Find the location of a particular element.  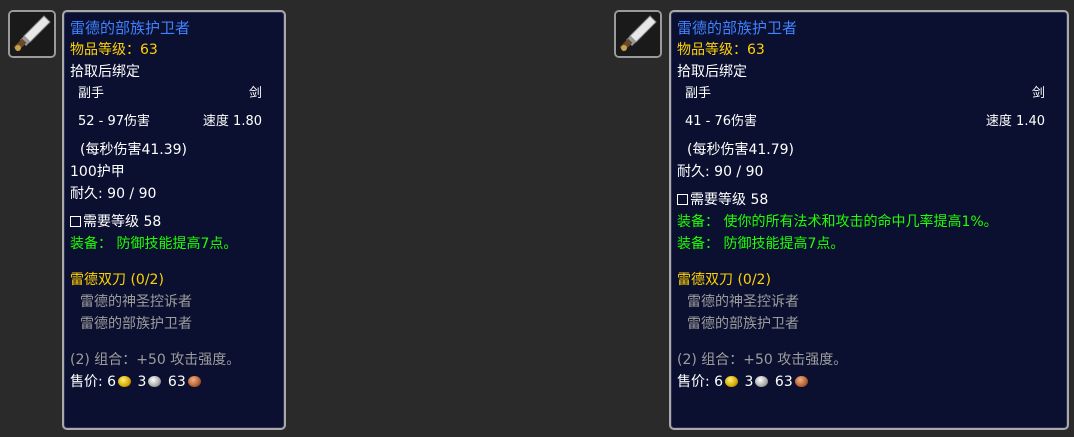

dps-text: (每秒伤害41.39) is located at coordinates (134, 150).